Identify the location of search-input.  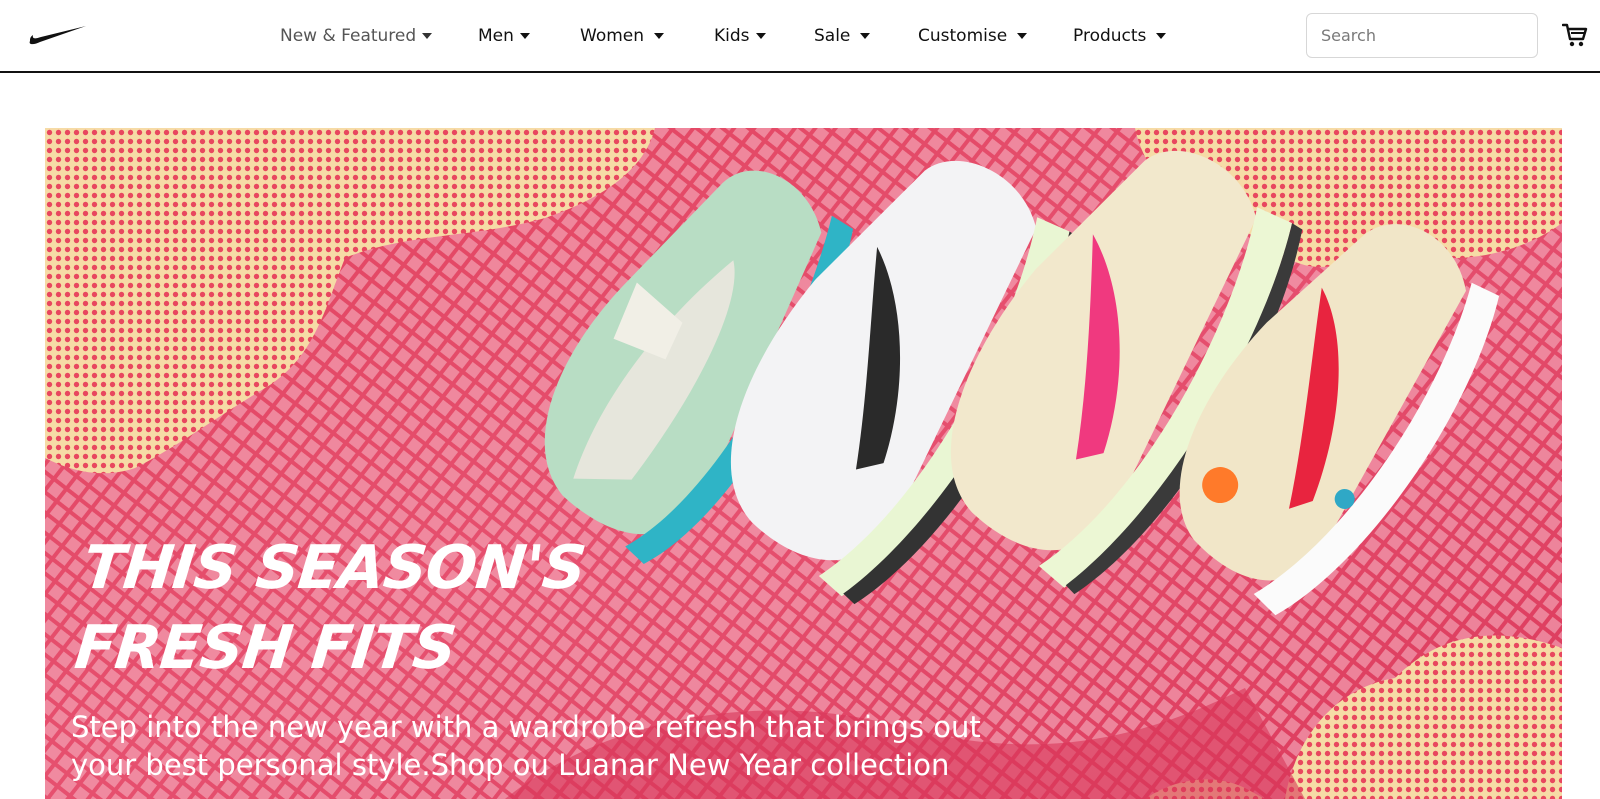
(1422, 35).